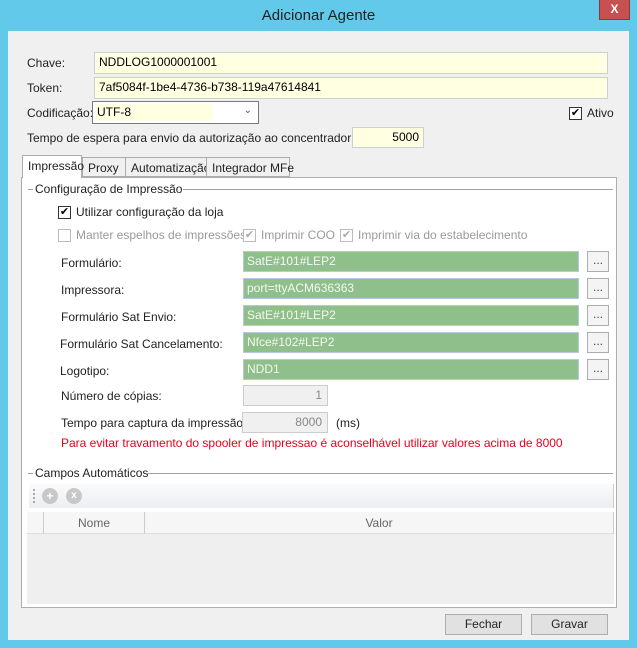  Describe the element at coordinates (104, 167) in the screenshot. I see `tab-proxy: Proxy` at that location.